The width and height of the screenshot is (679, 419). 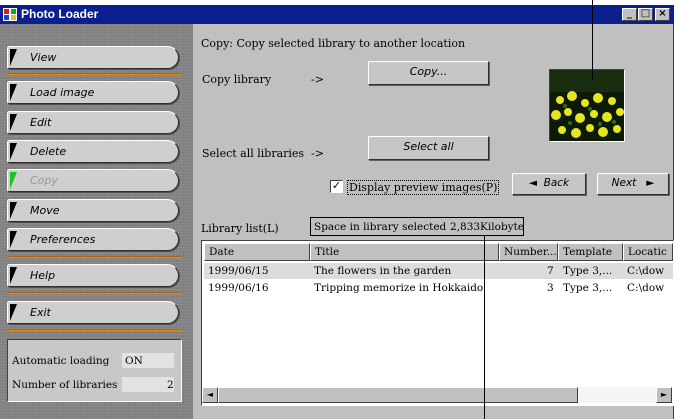 What do you see at coordinates (61, 361) in the screenshot?
I see `auto-loading-label: Automatic loading` at bounding box center [61, 361].